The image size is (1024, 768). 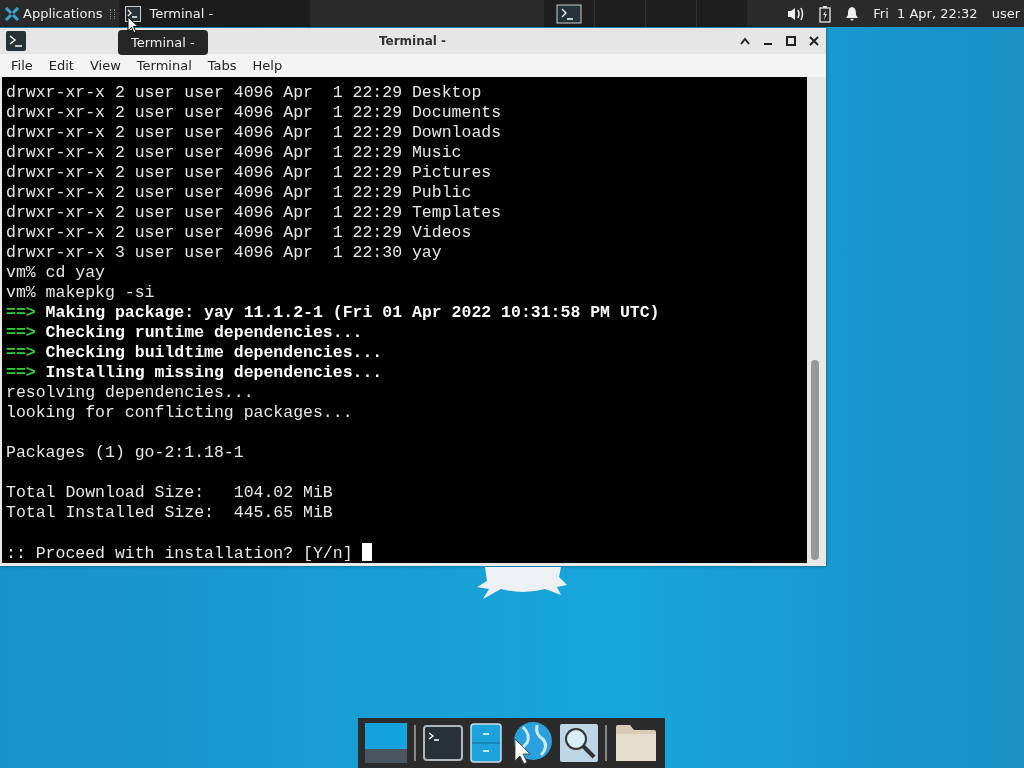 I want to click on workspace-icon, so click(x=569, y=13).